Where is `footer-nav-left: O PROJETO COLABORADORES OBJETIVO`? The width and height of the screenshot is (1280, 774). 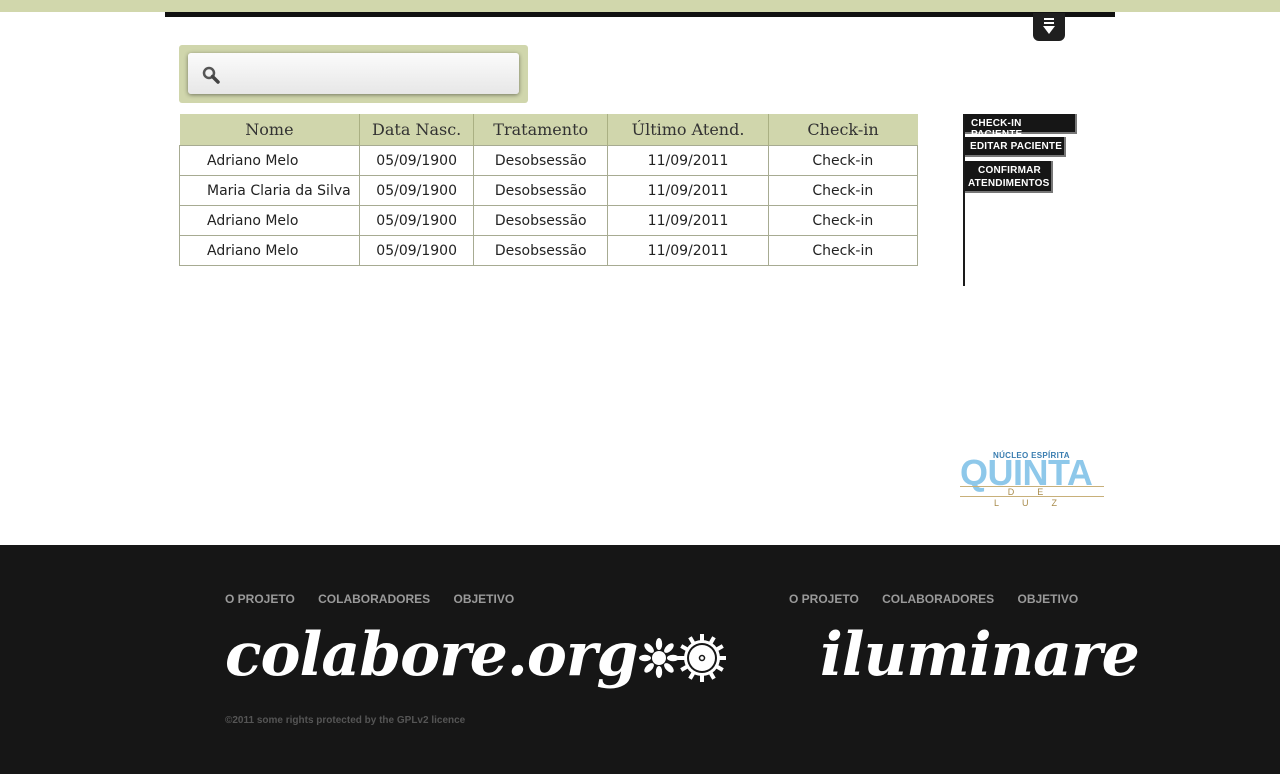 footer-nav-left: O PROJETO COLABORADORES OBJETIVO is located at coordinates (379, 599).